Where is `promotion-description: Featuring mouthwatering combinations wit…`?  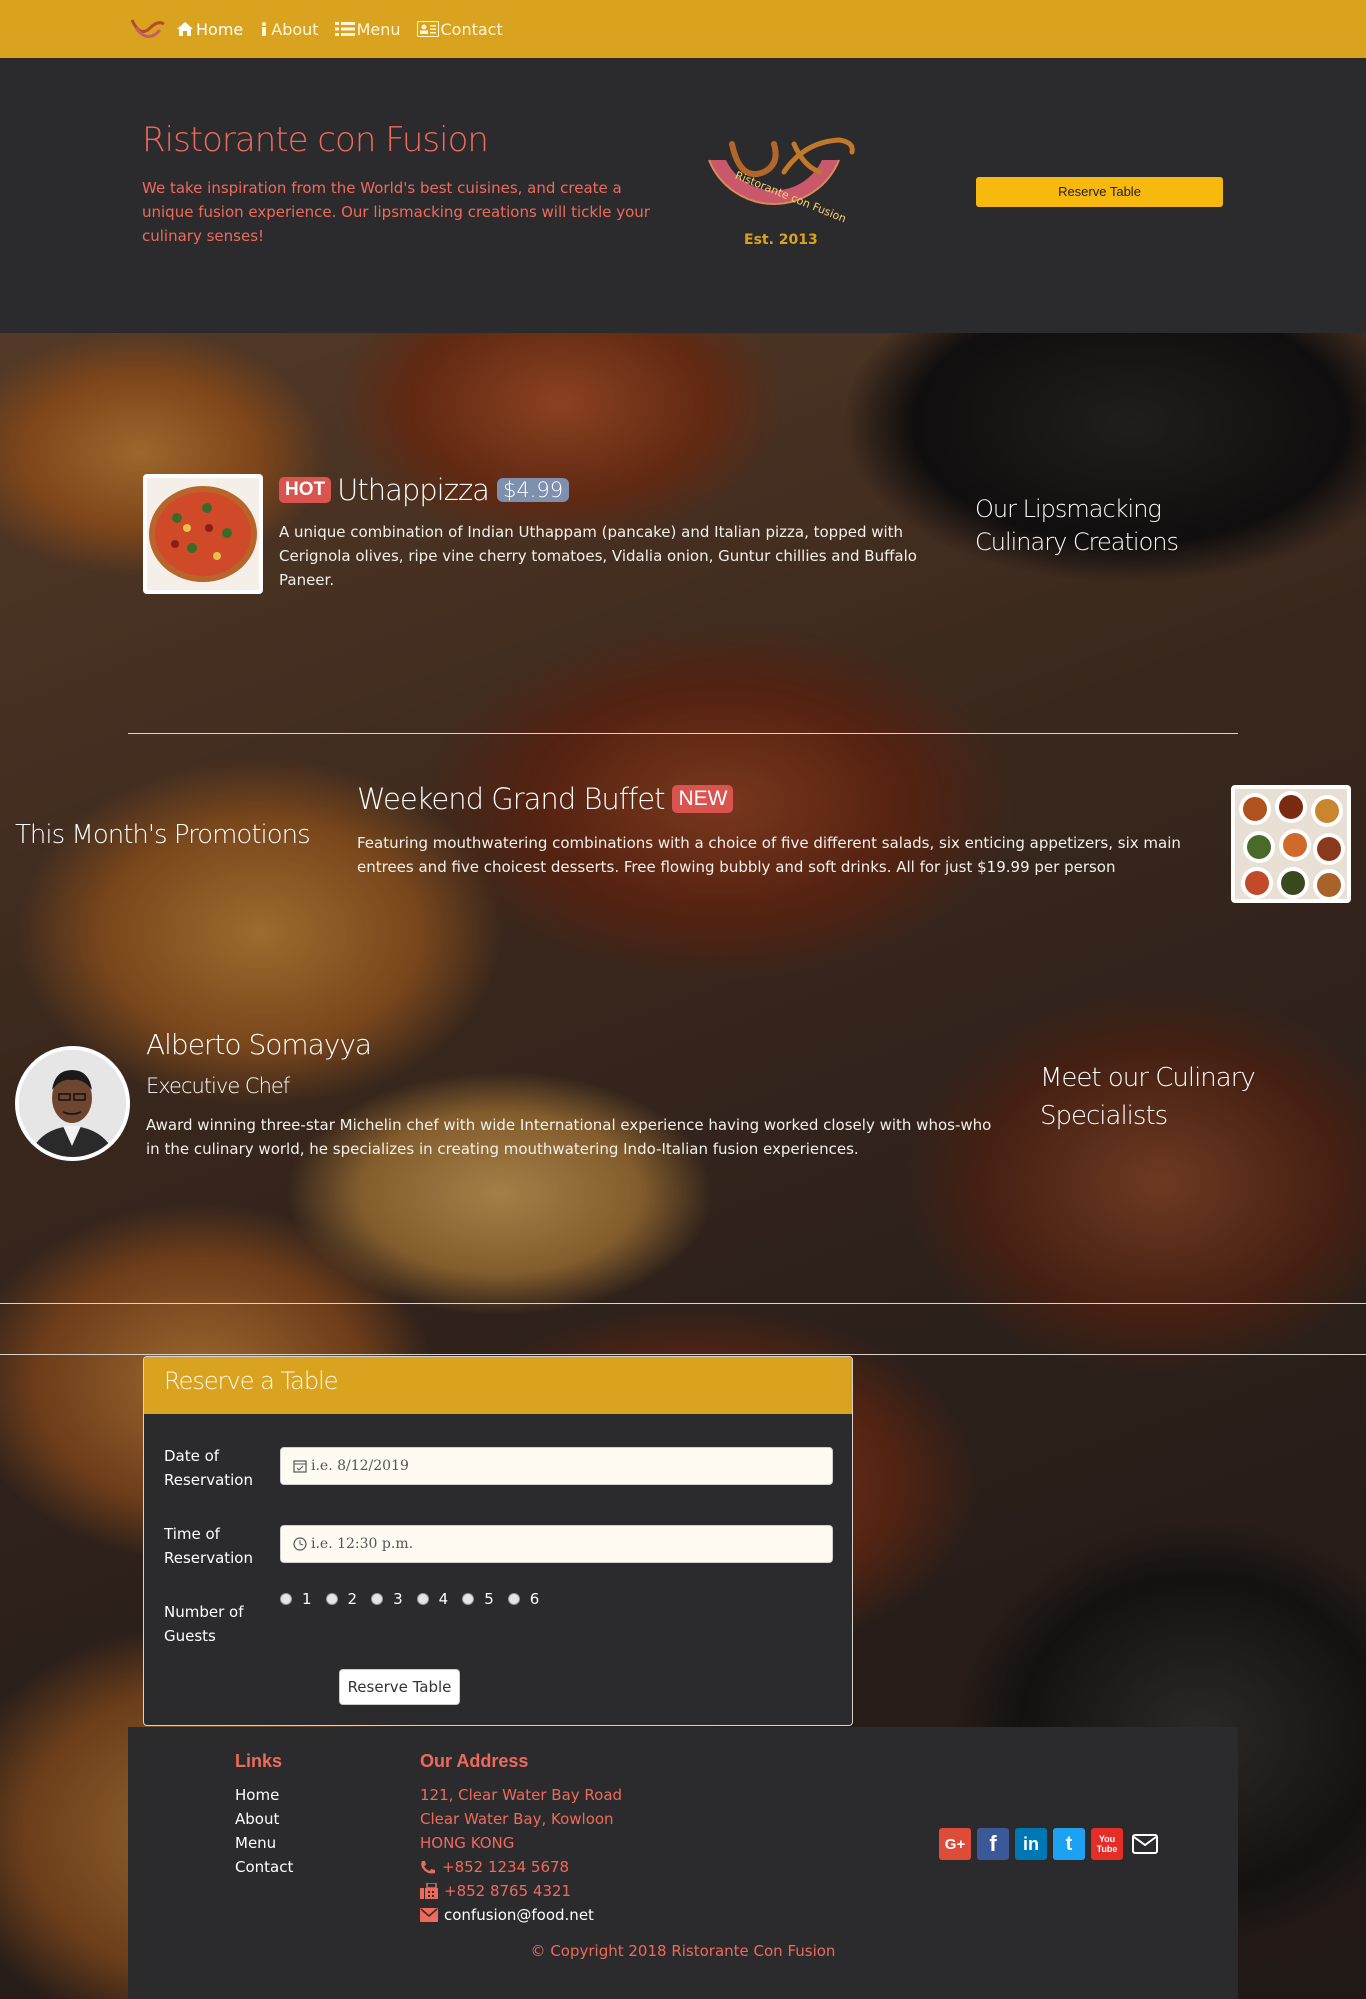 promotion-description: Featuring mouthwatering combinations wit… is located at coordinates (769, 855).